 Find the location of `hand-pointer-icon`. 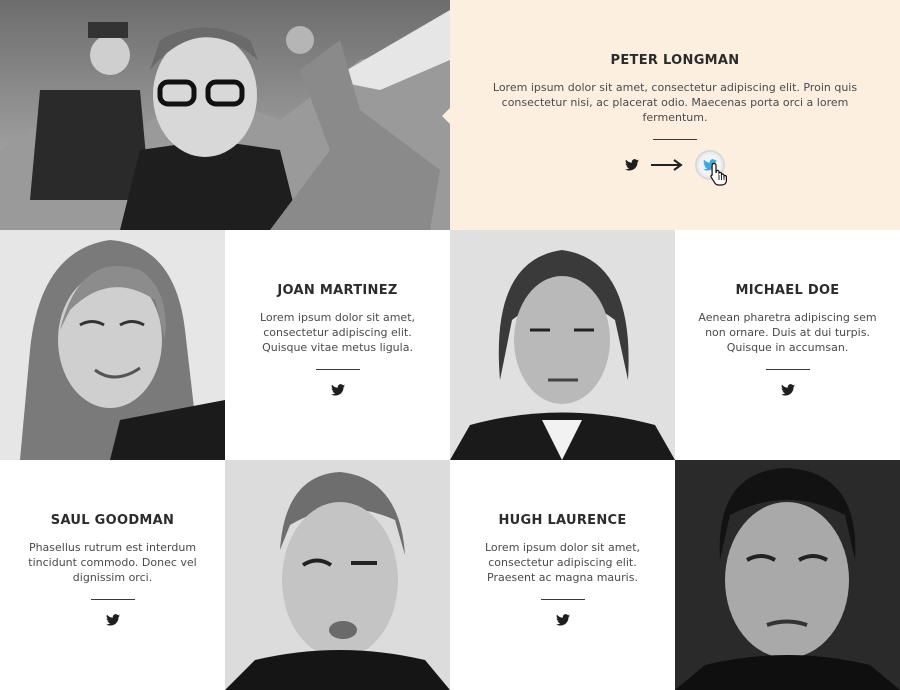

hand-pointer-icon is located at coordinates (718, 174).